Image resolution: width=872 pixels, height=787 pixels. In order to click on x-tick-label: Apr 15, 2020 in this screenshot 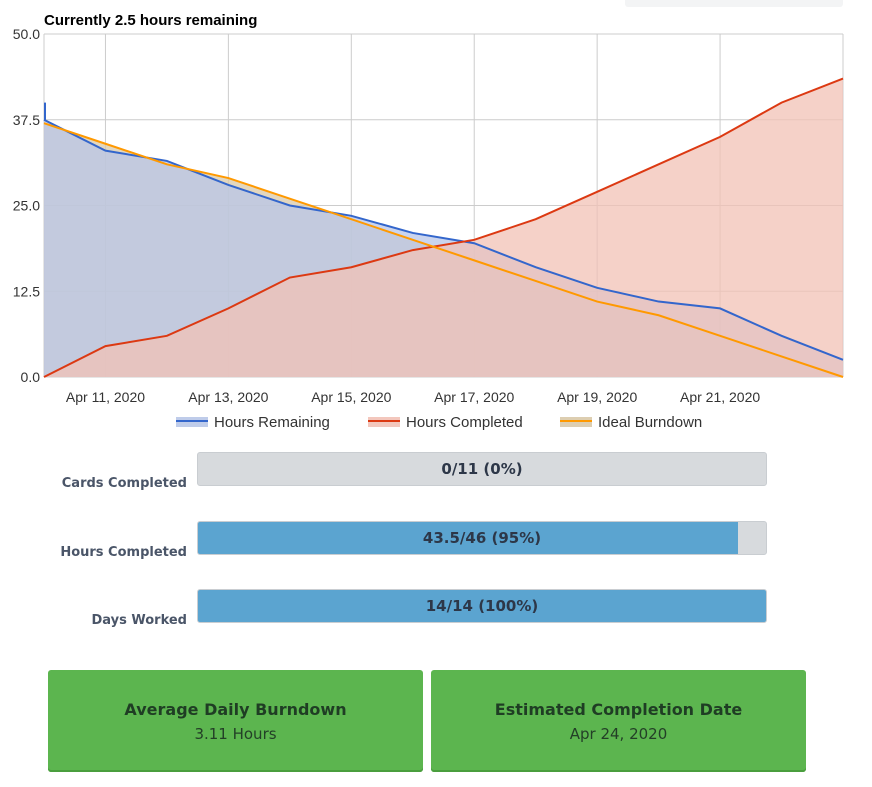, I will do `click(351, 397)`.